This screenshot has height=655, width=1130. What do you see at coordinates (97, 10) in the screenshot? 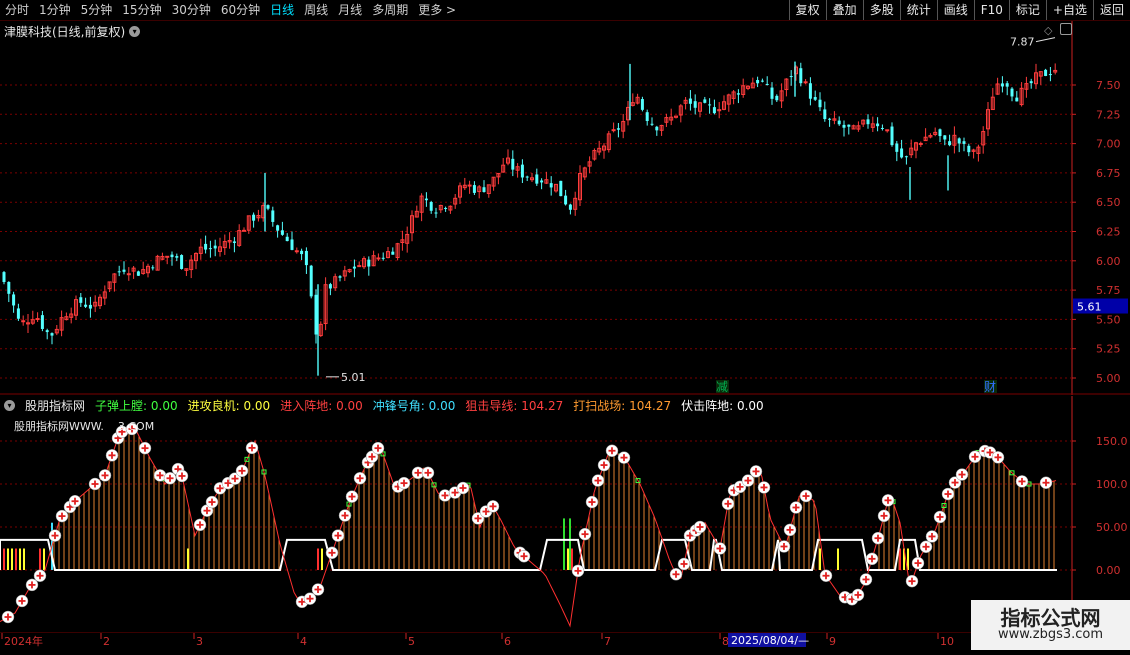
I see `period-tab: 5分钟` at bounding box center [97, 10].